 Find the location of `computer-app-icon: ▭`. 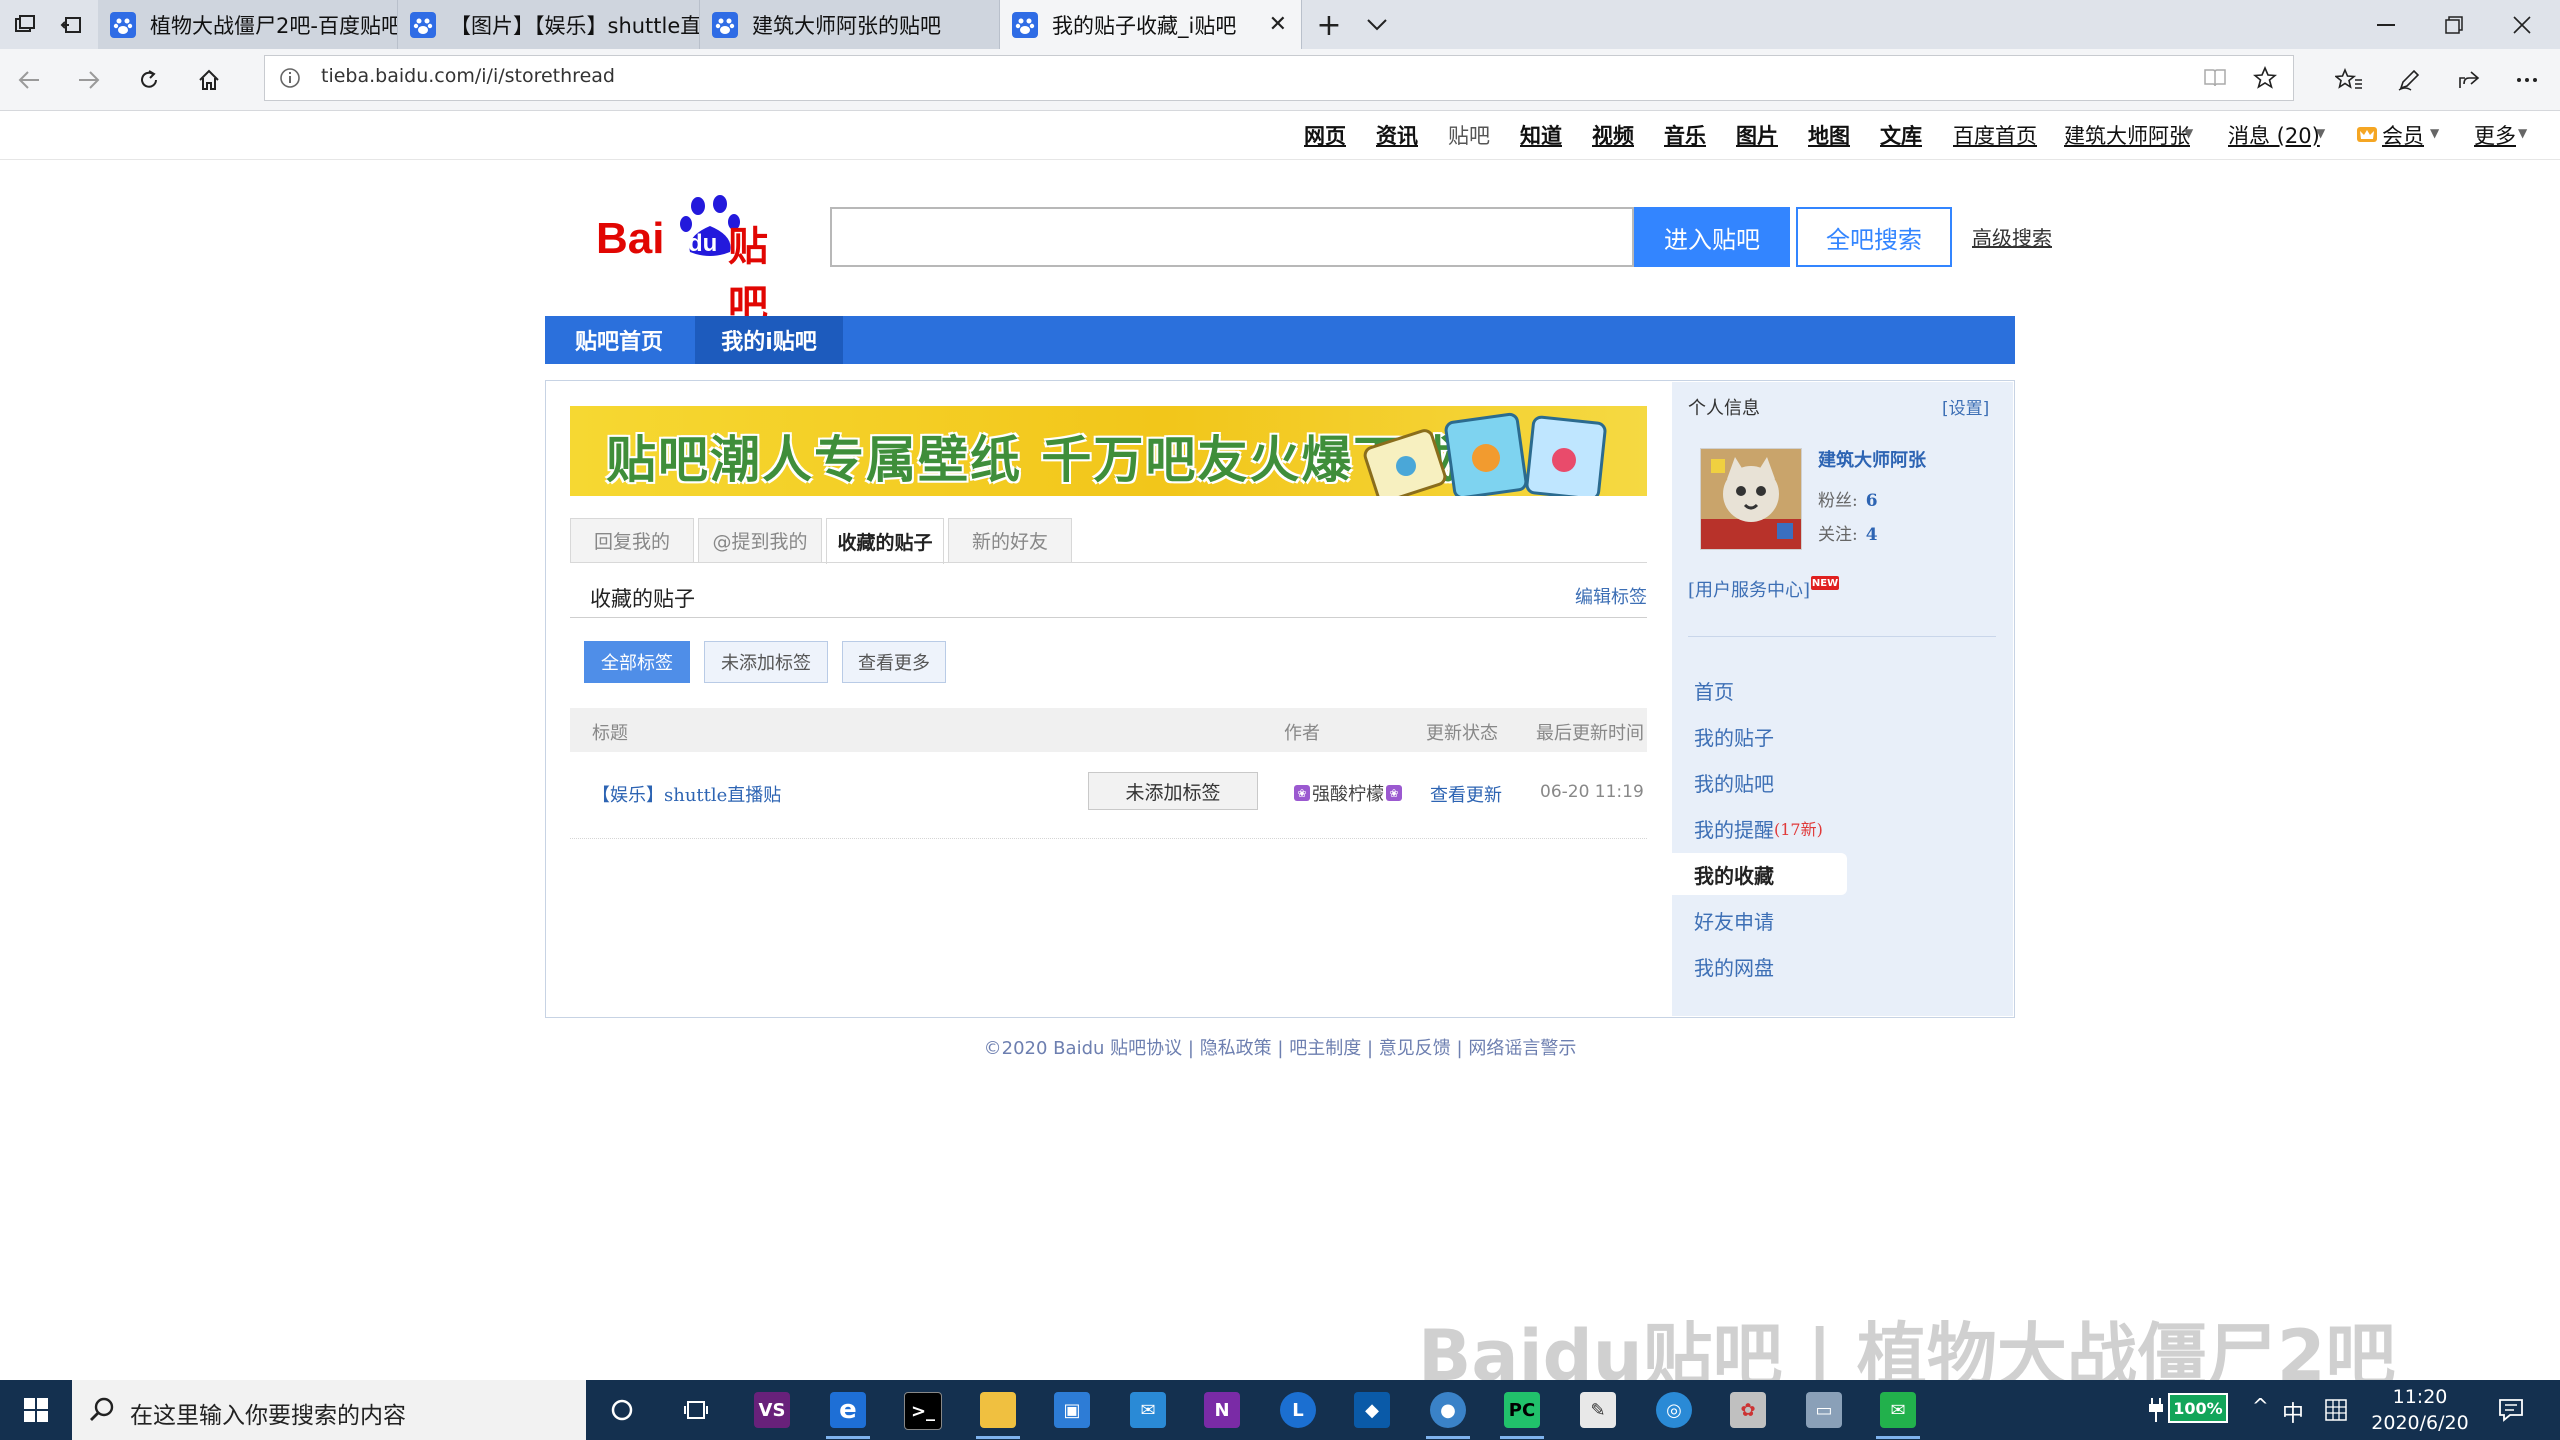

computer-app-icon: ▭ is located at coordinates (1824, 1410).